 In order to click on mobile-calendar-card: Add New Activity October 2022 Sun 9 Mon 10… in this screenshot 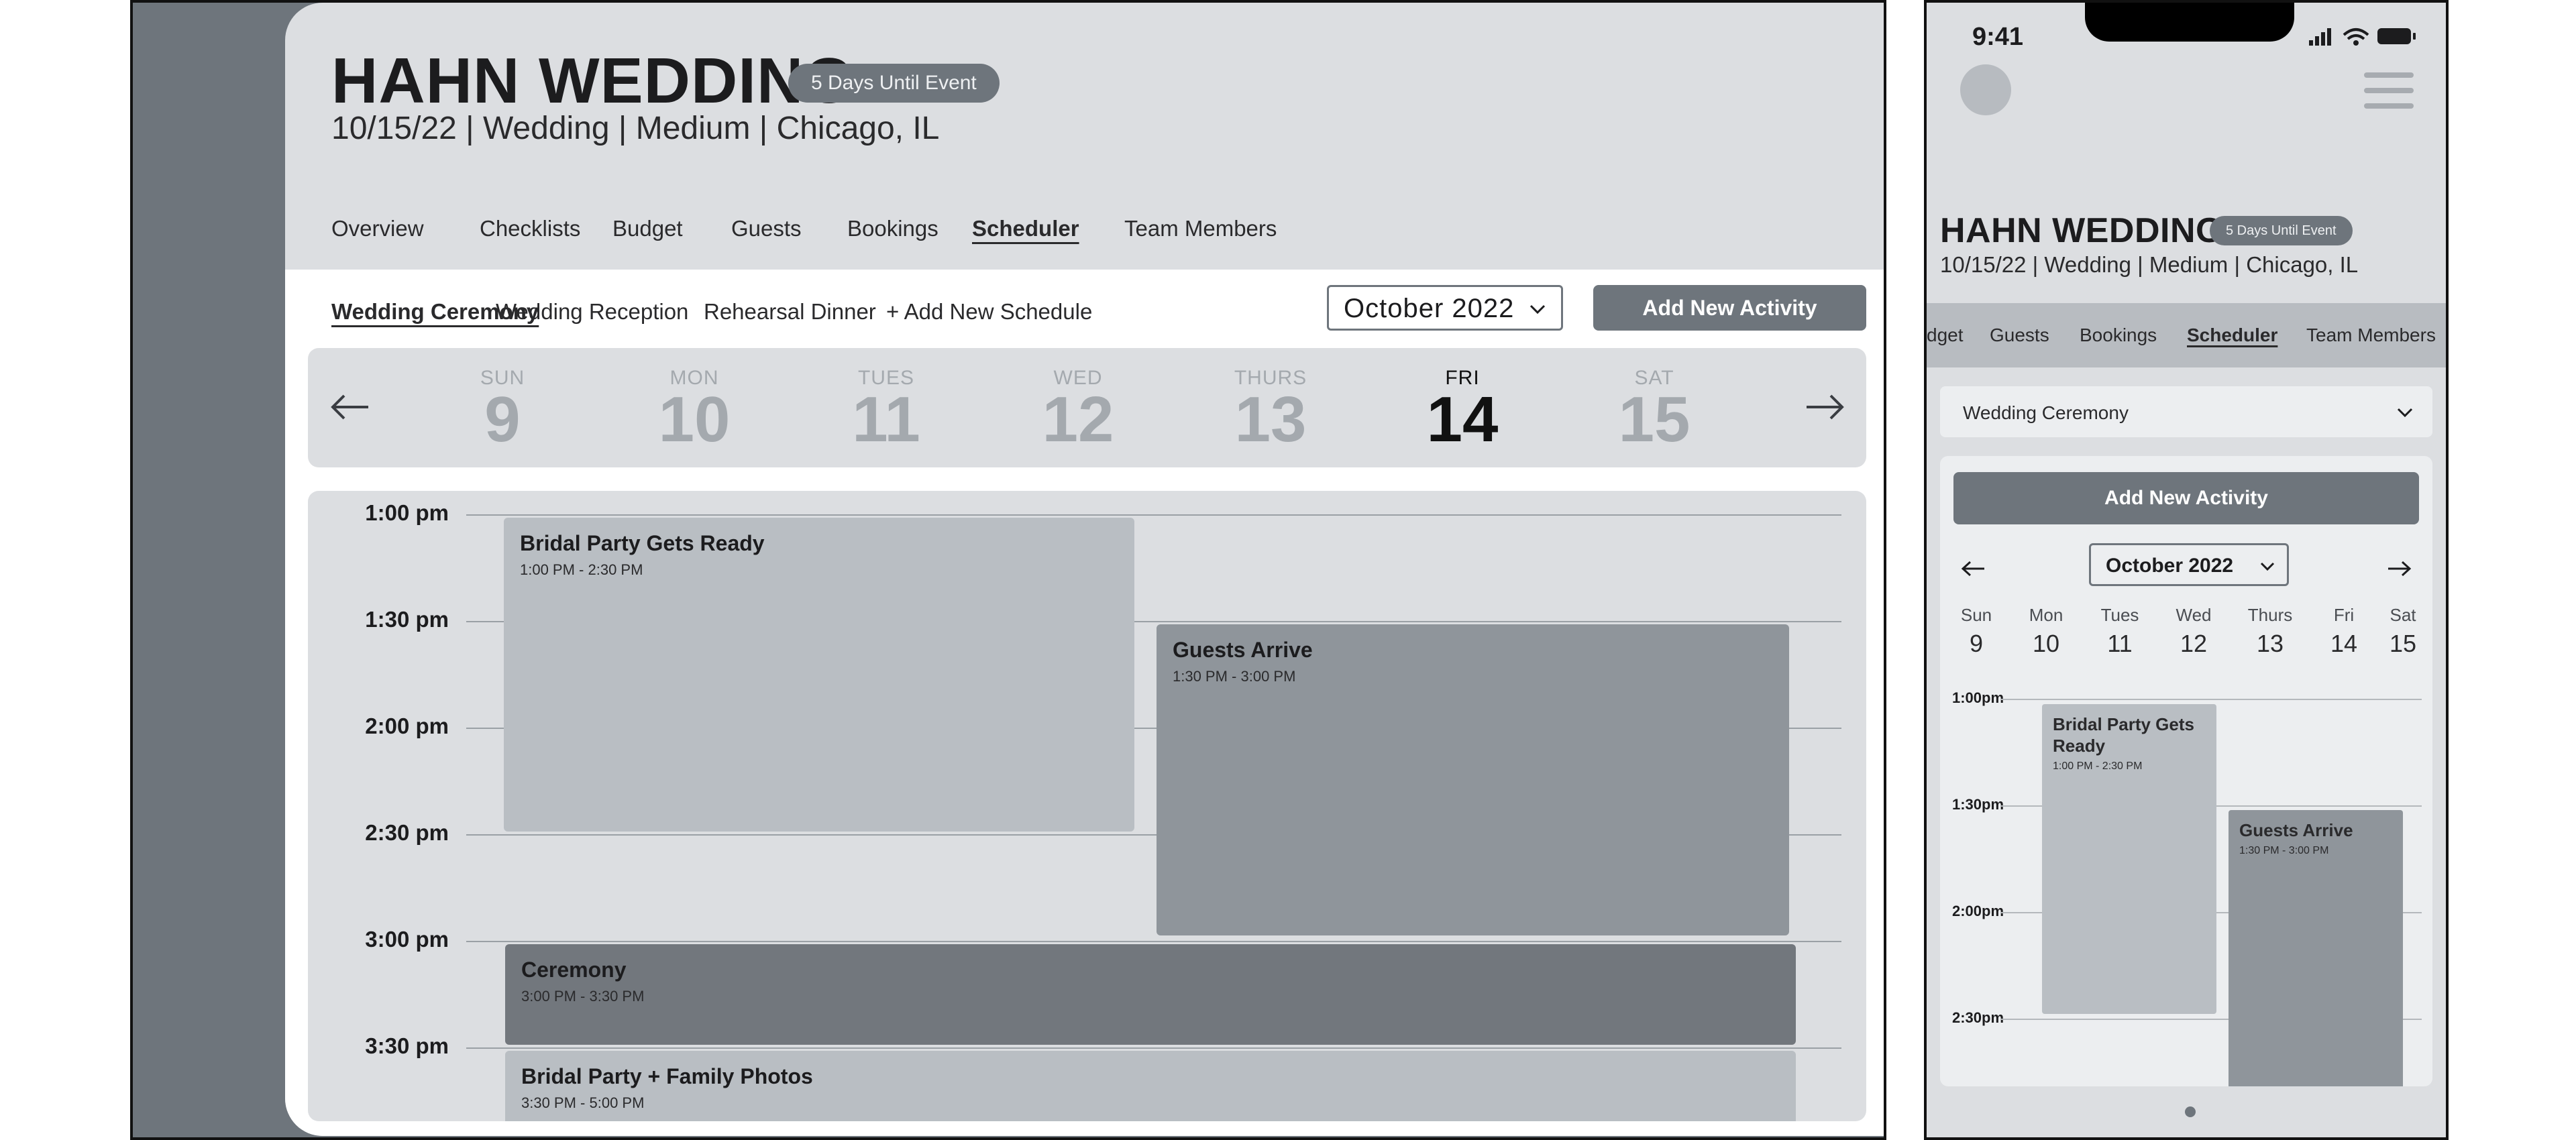, I will do `click(2186, 771)`.